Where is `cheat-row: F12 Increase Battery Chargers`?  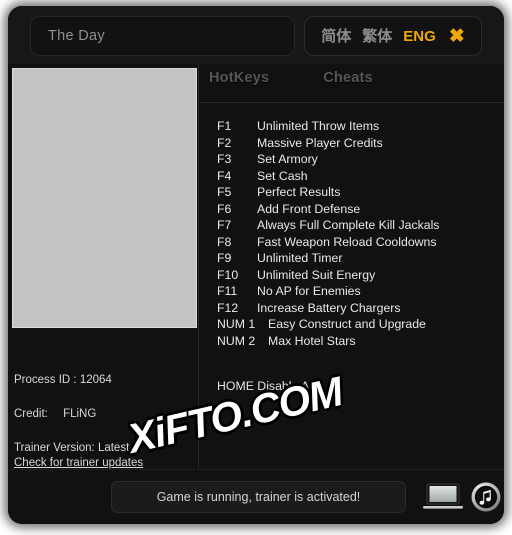
cheat-row: F12 Increase Battery Chargers is located at coordinates (359, 309).